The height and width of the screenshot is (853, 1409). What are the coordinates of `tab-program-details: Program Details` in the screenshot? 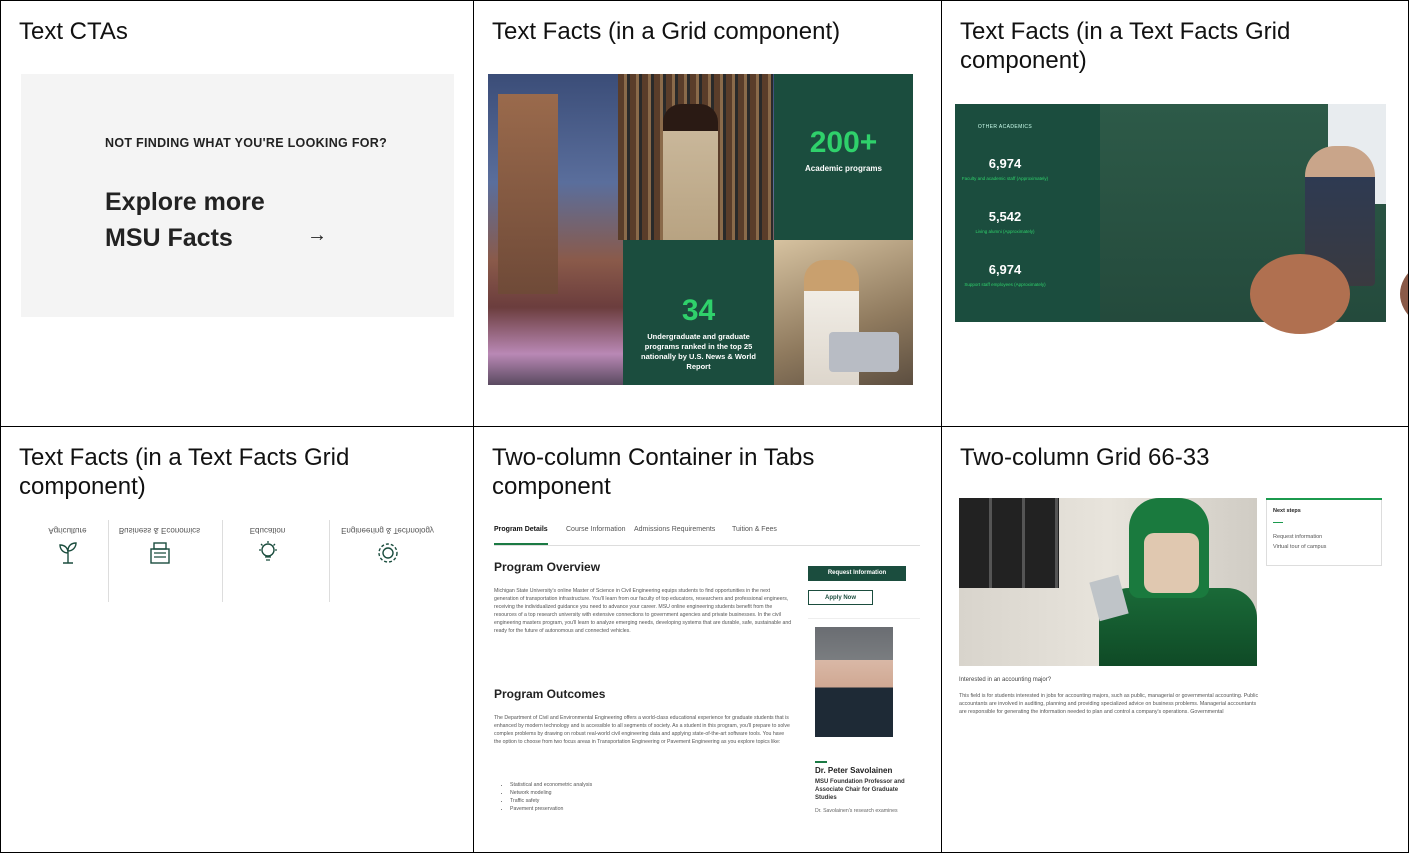 It's located at (521, 529).